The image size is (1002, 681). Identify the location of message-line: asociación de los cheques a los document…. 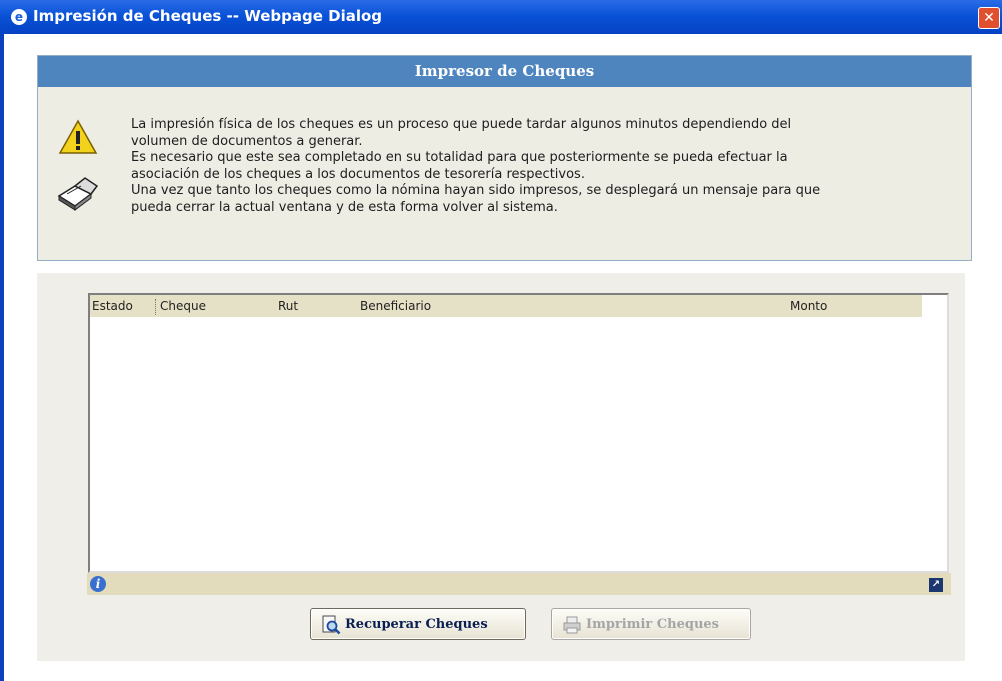
(358, 174).